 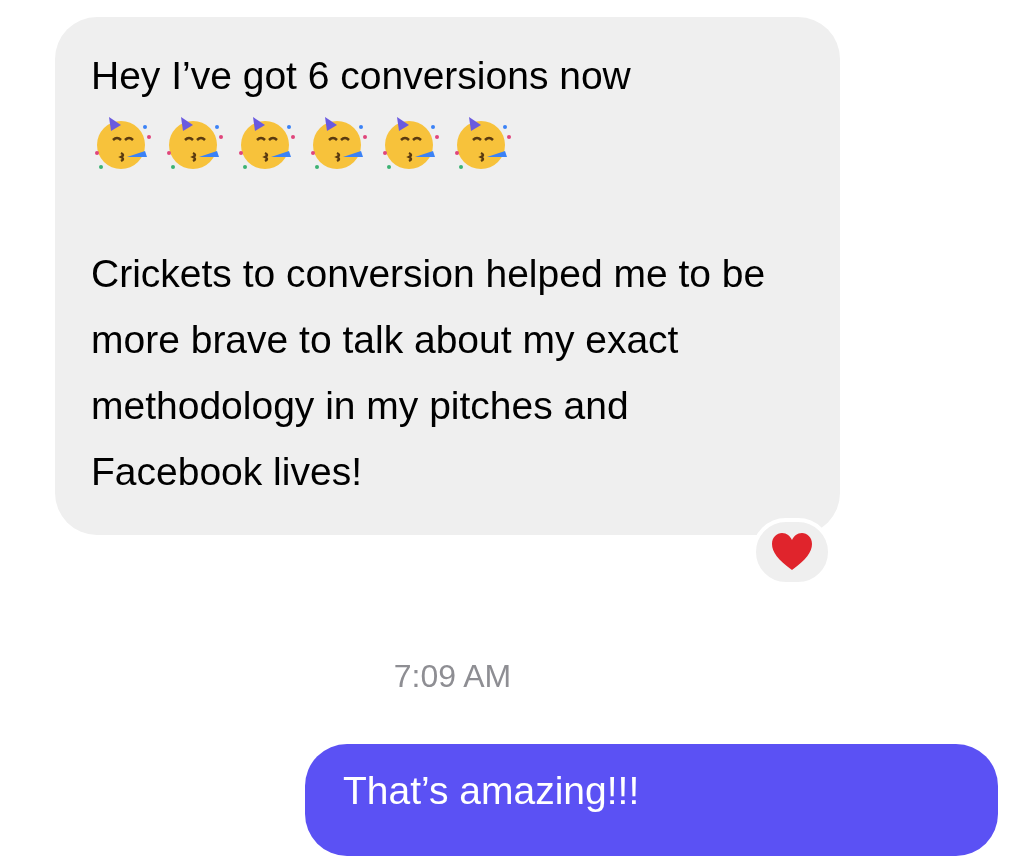 What do you see at coordinates (361, 76) in the screenshot?
I see `message-text: Hey I’ve got 6 conversions now` at bounding box center [361, 76].